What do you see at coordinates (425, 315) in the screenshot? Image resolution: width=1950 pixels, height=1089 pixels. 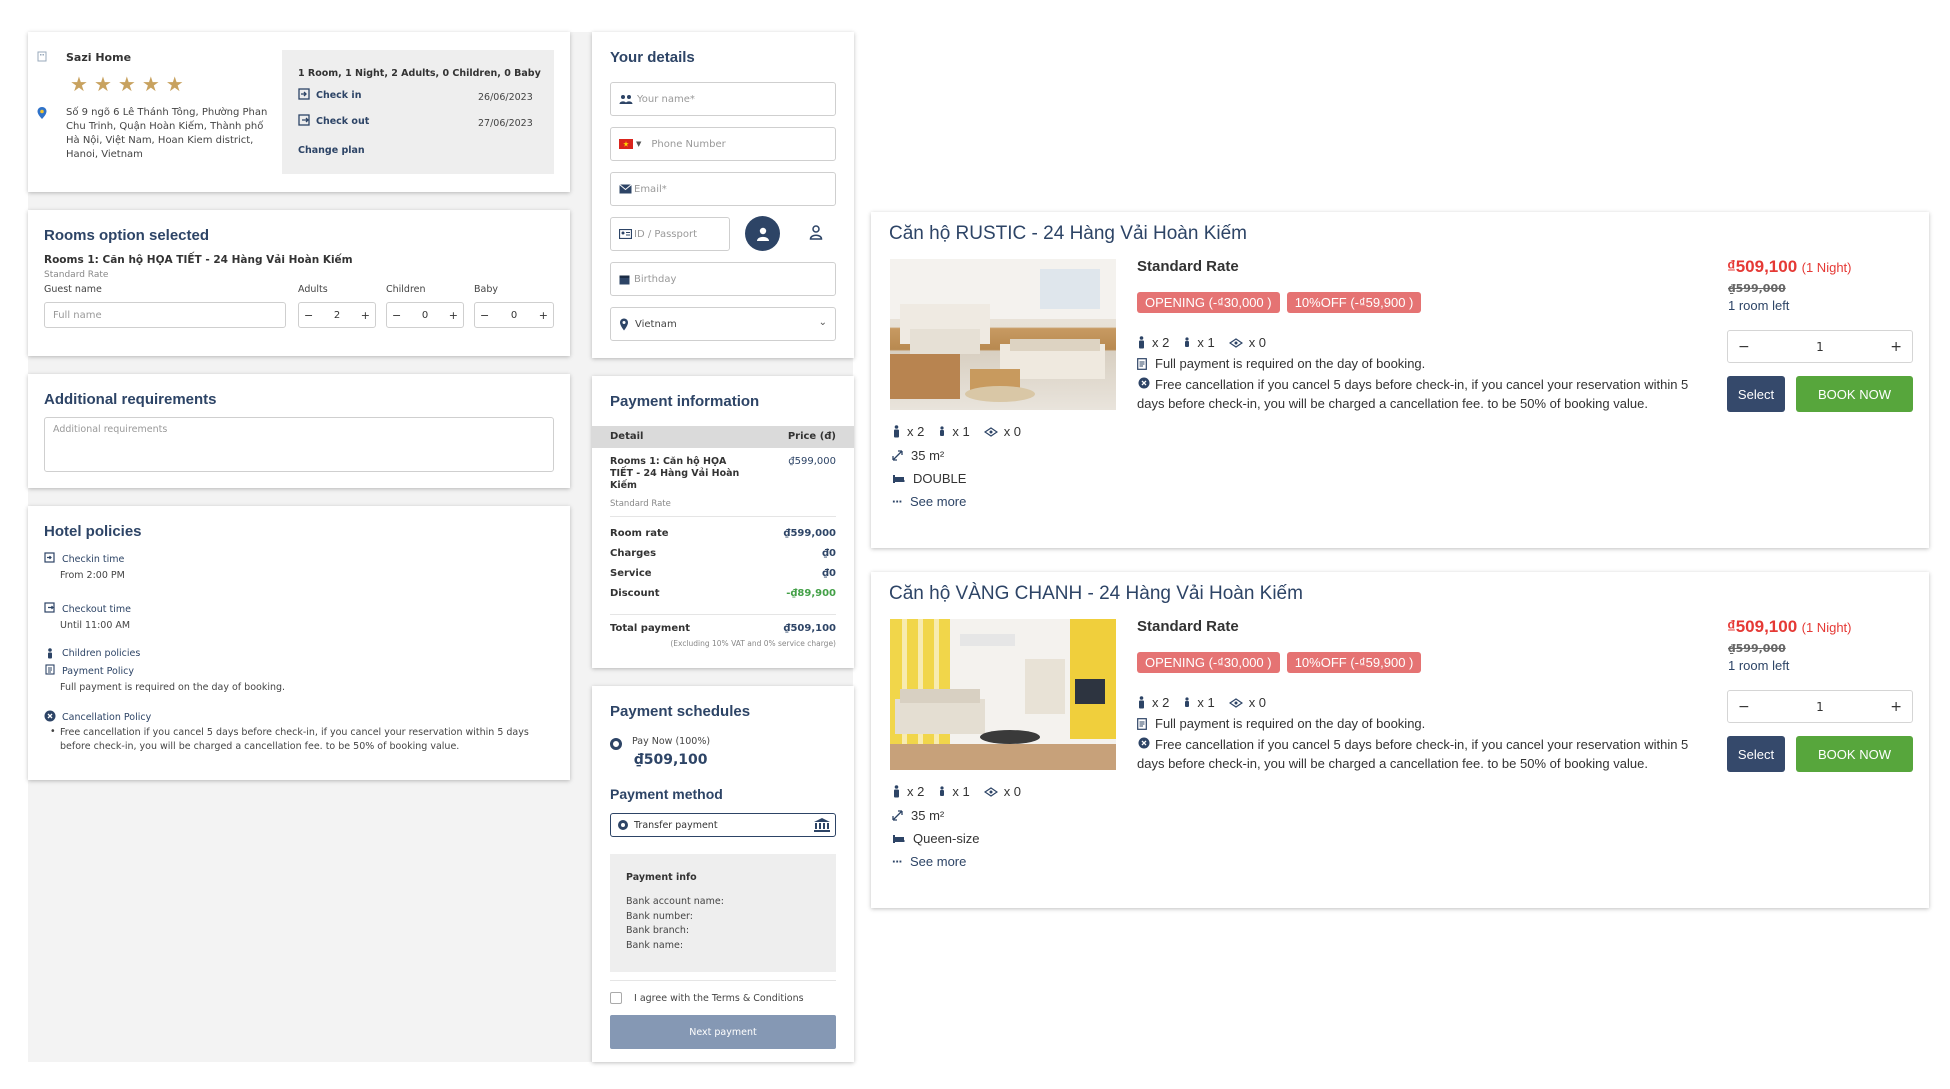 I see `children-stepper: − 0 +` at bounding box center [425, 315].